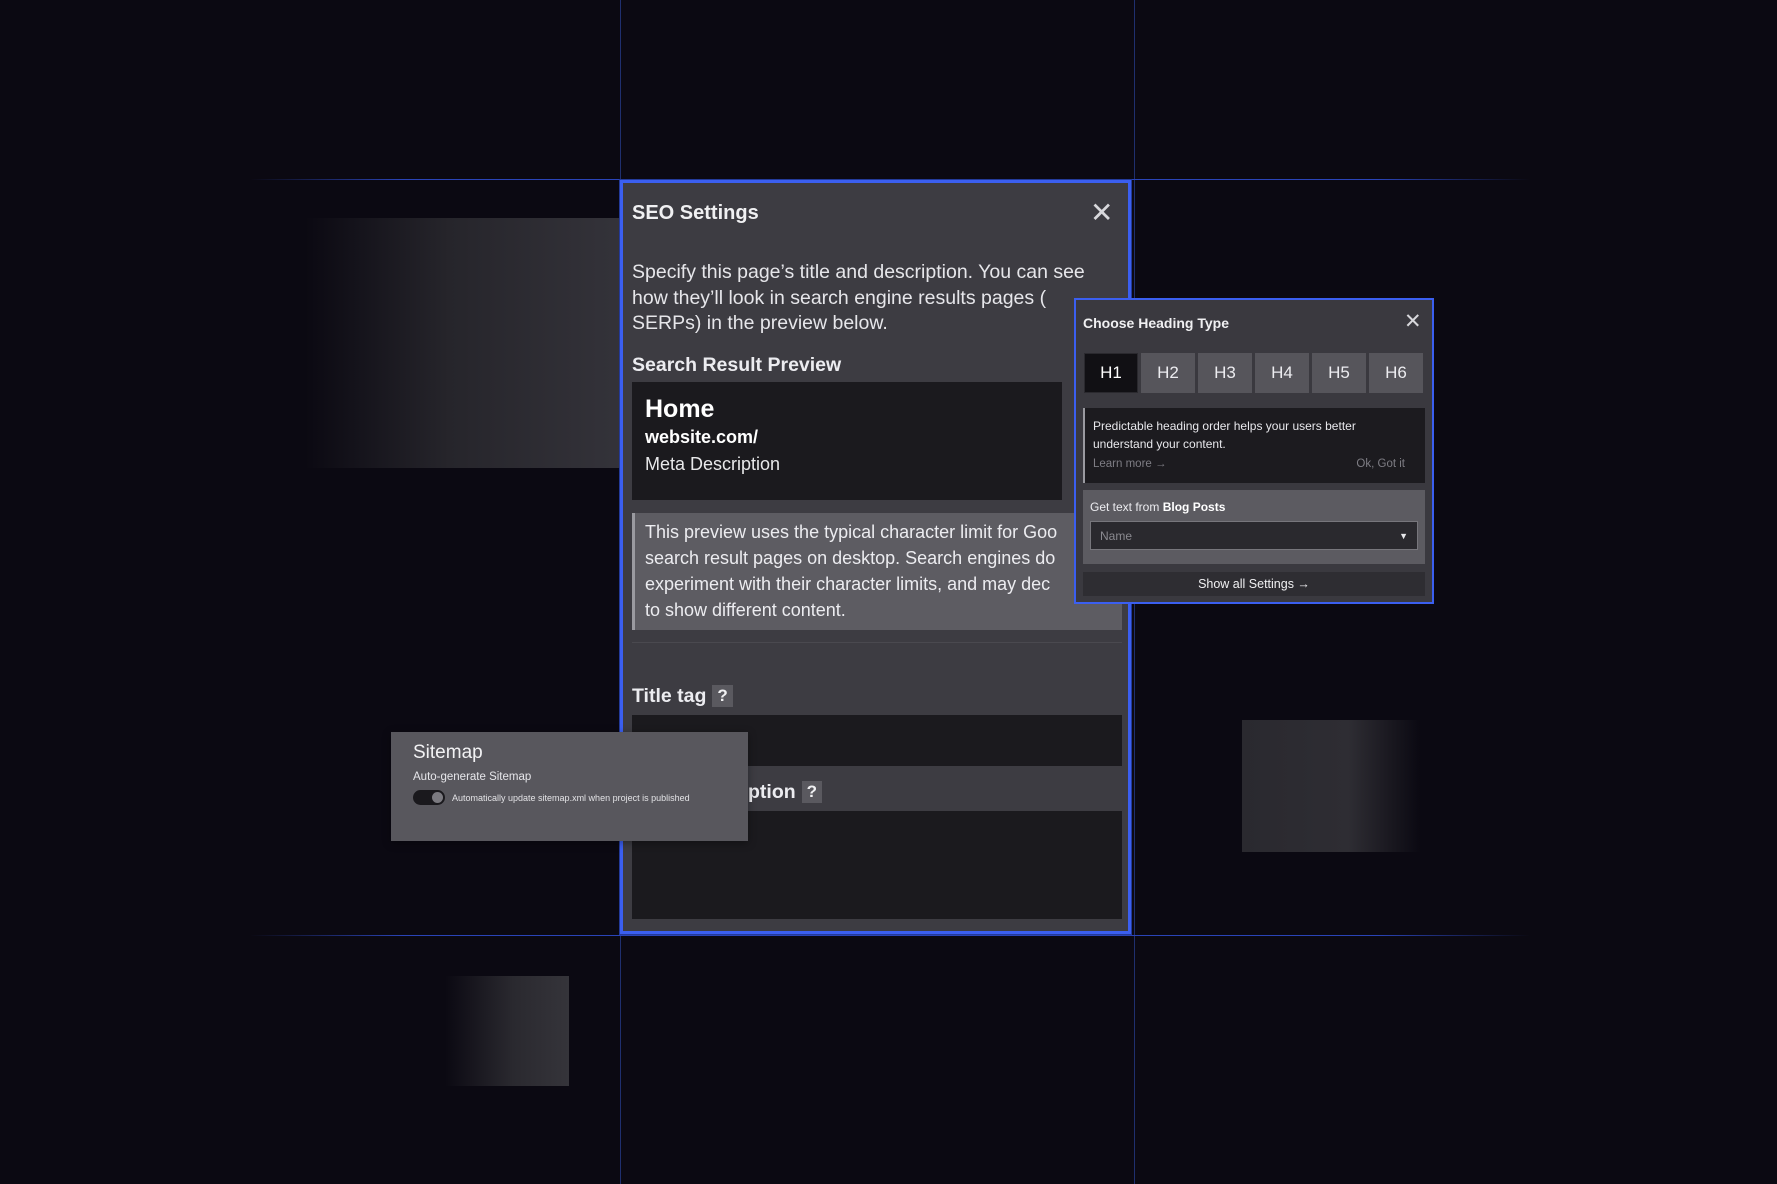 Image resolution: width=1777 pixels, height=1184 pixels. Describe the element at coordinates (1116, 535) in the screenshot. I see `select-placeholder: Name` at that location.